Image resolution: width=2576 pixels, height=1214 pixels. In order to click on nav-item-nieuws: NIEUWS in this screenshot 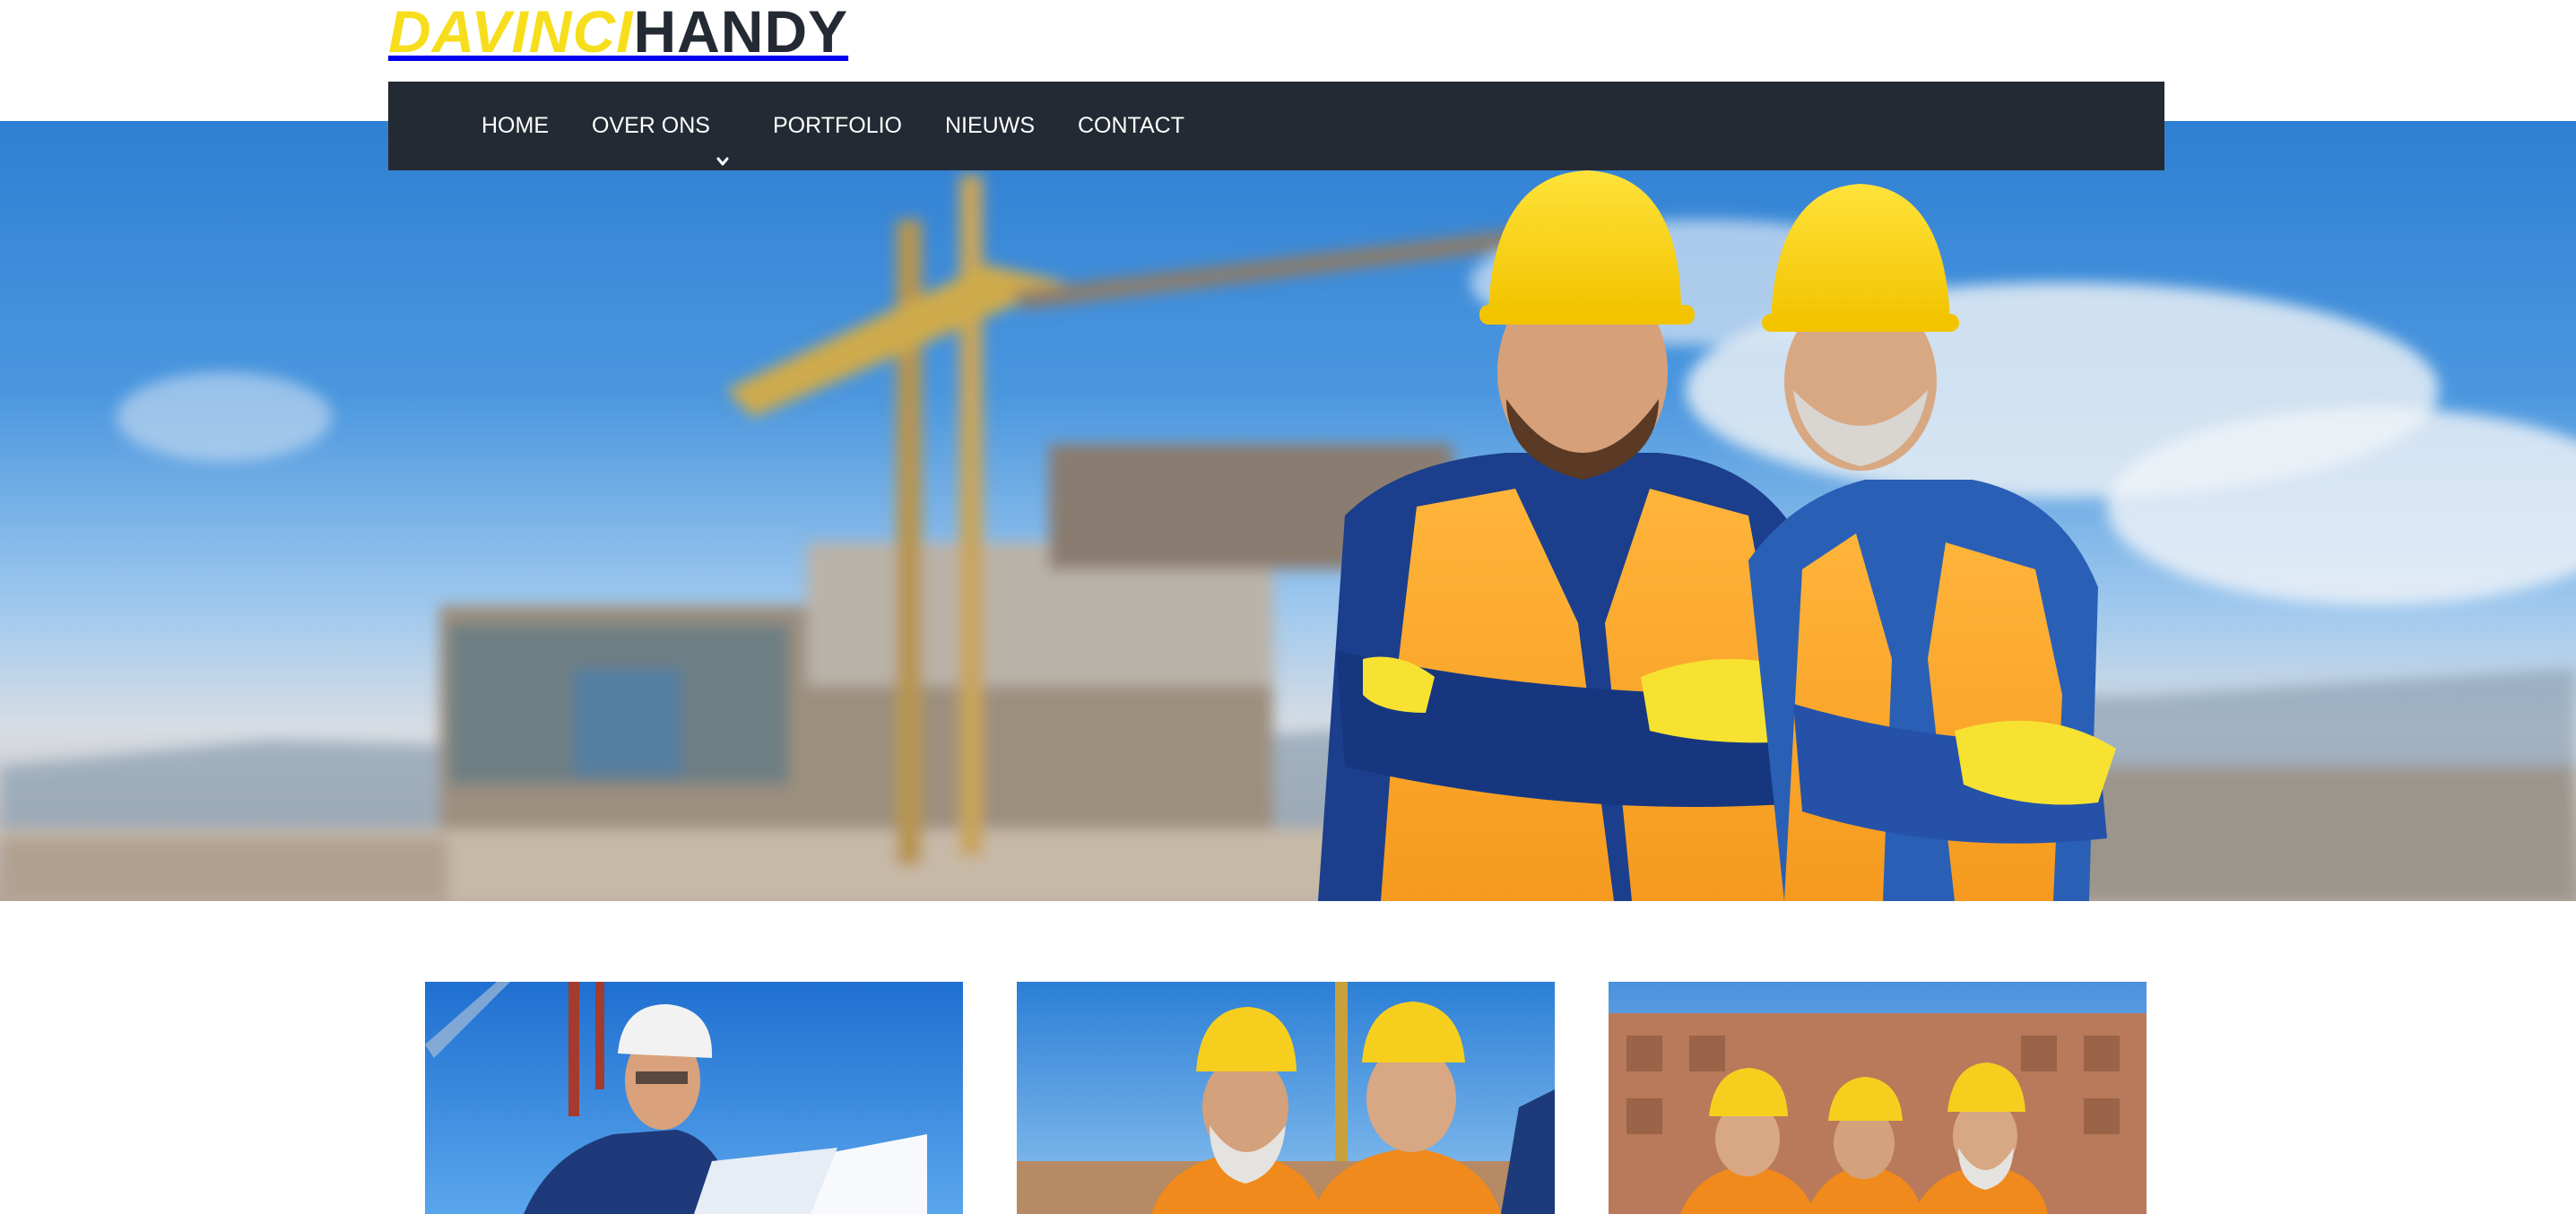, I will do `click(990, 126)`.